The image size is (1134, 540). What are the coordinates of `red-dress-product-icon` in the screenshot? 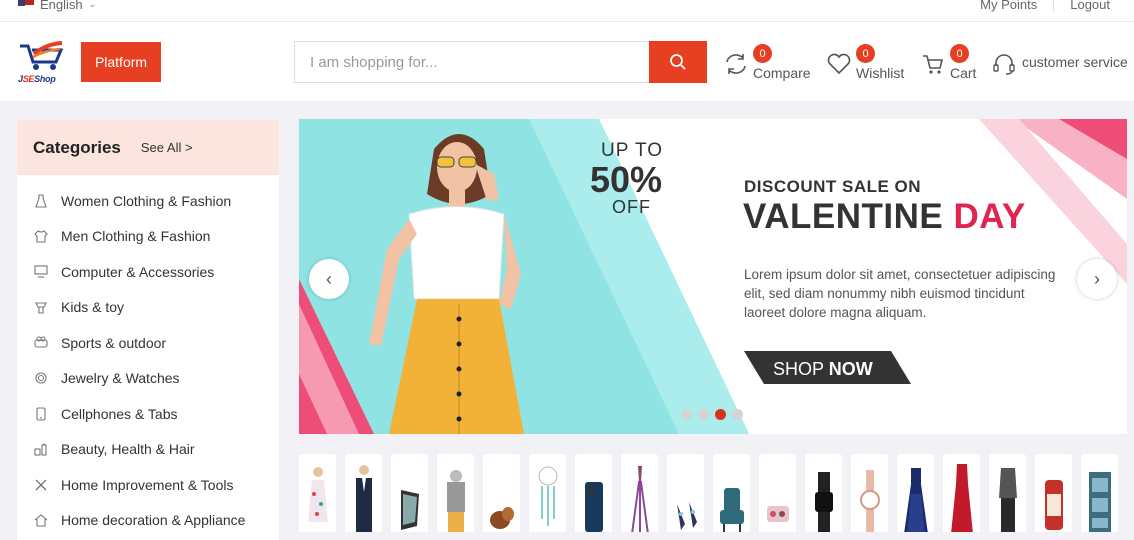 It's located at (961, 498).